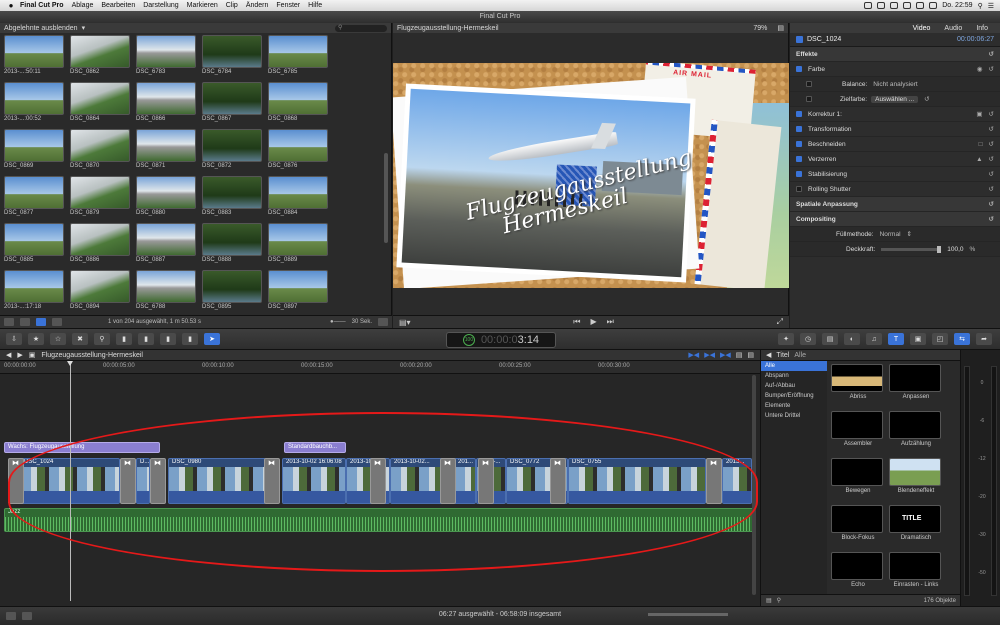 This screenshot has width=1000, height=625. What do you see at coordinates (14, 339) in the screenshot?
I see `import-media-icon: ⇩` at bounding box center [14, 339].